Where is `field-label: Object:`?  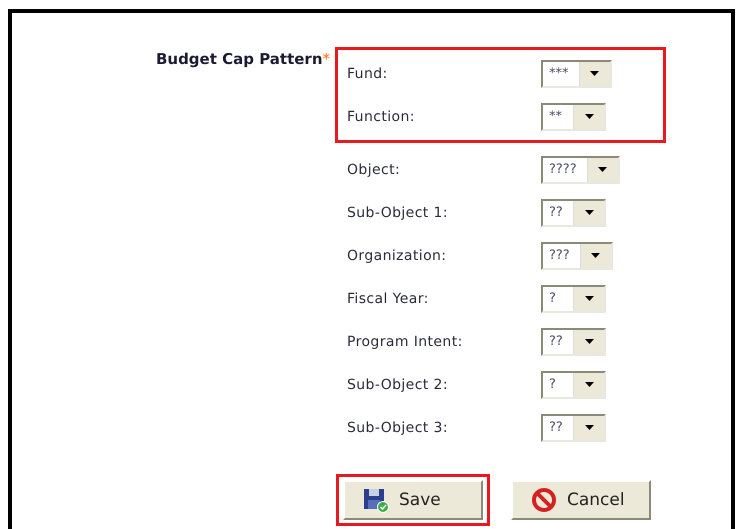 field-label: Object: is located at coordinates (374, 170).